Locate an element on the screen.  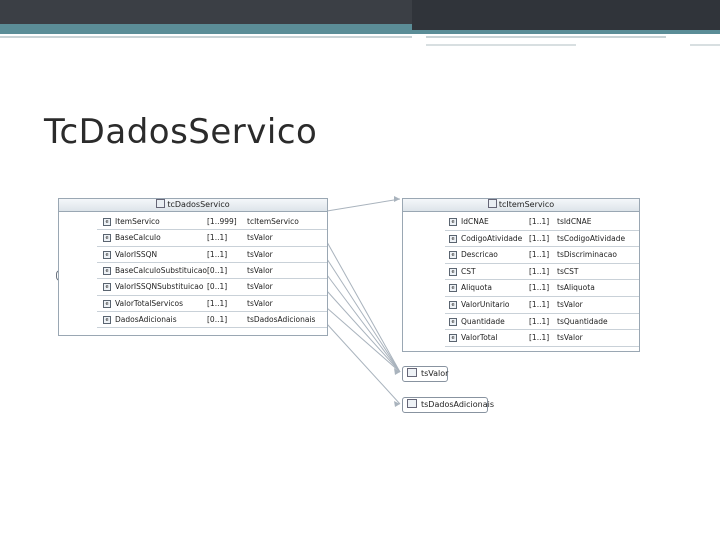
connector-dadosadicionais is located at coordinates (363, 364).